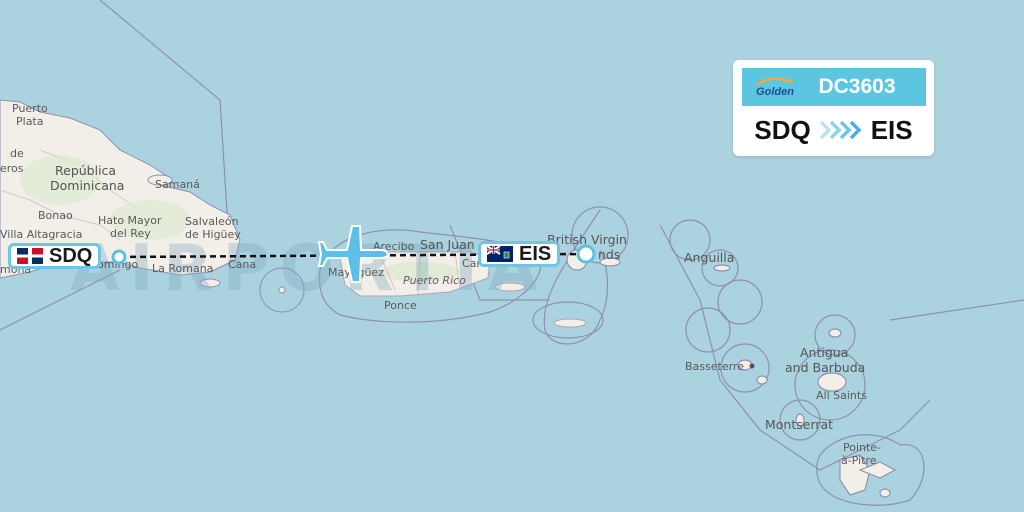  What do you see at coordinates (130, 233) in the screenshot?
I see `place-del-rey: del Rey` at bounding box center [130, 233].